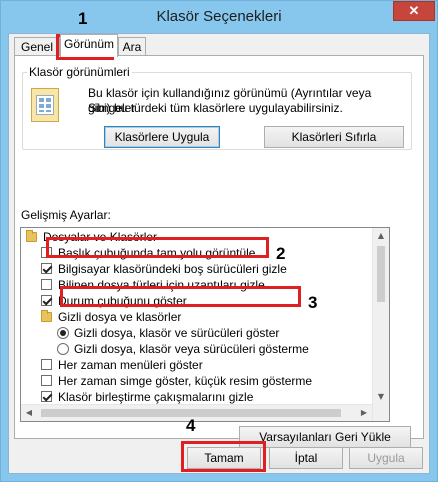 The width and height of the screenshot is (438, 482). I want to click on tab-general: Genel, so click(37, 47).